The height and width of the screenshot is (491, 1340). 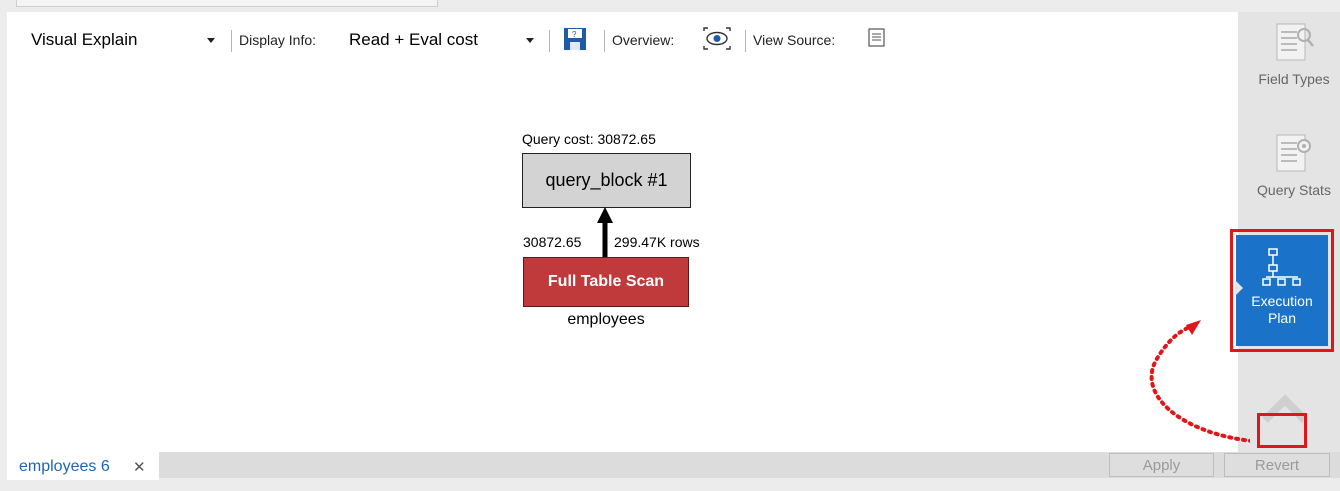 I want to click on full-table-scan-label: Full Table Scan, so click(x=606, y=281).